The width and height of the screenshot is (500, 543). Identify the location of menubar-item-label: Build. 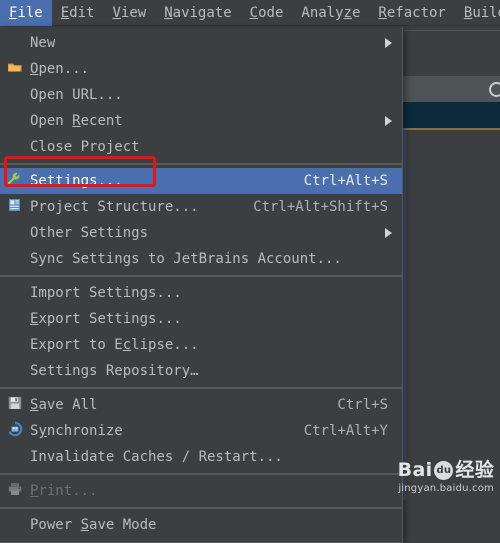
(481, 12).